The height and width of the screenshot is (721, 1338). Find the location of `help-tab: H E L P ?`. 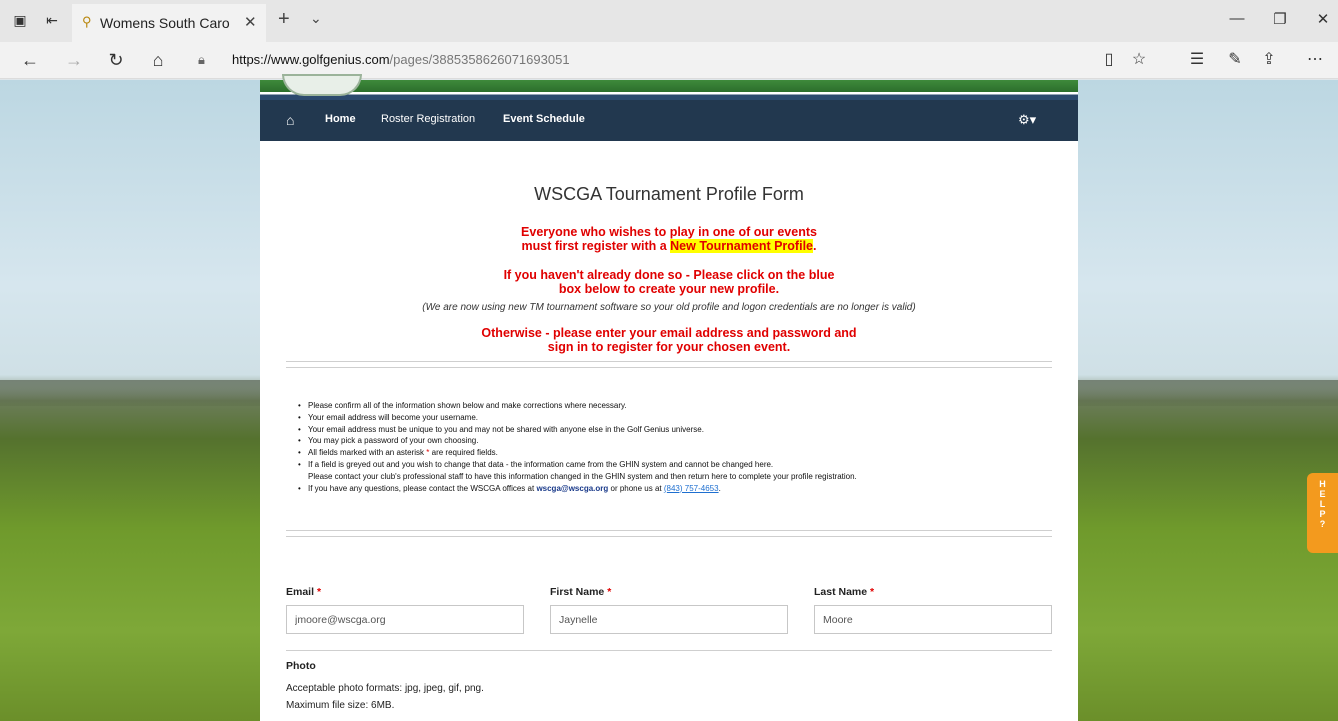

help-tab: H E L P ? is located at coordinates (1322, 513).